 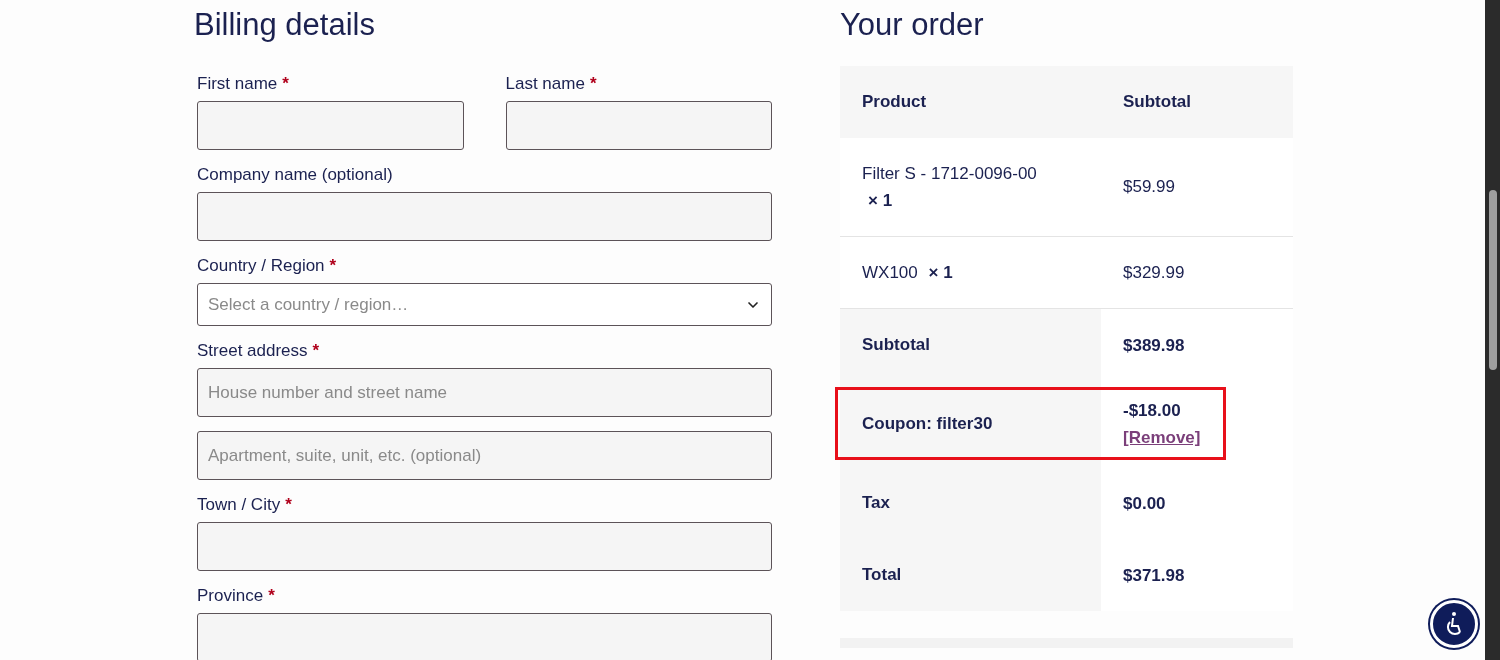 What do you see at coordinates (882, 575) in the screenshot?
I see `total-label: Total` at bounding box center [882, 575].